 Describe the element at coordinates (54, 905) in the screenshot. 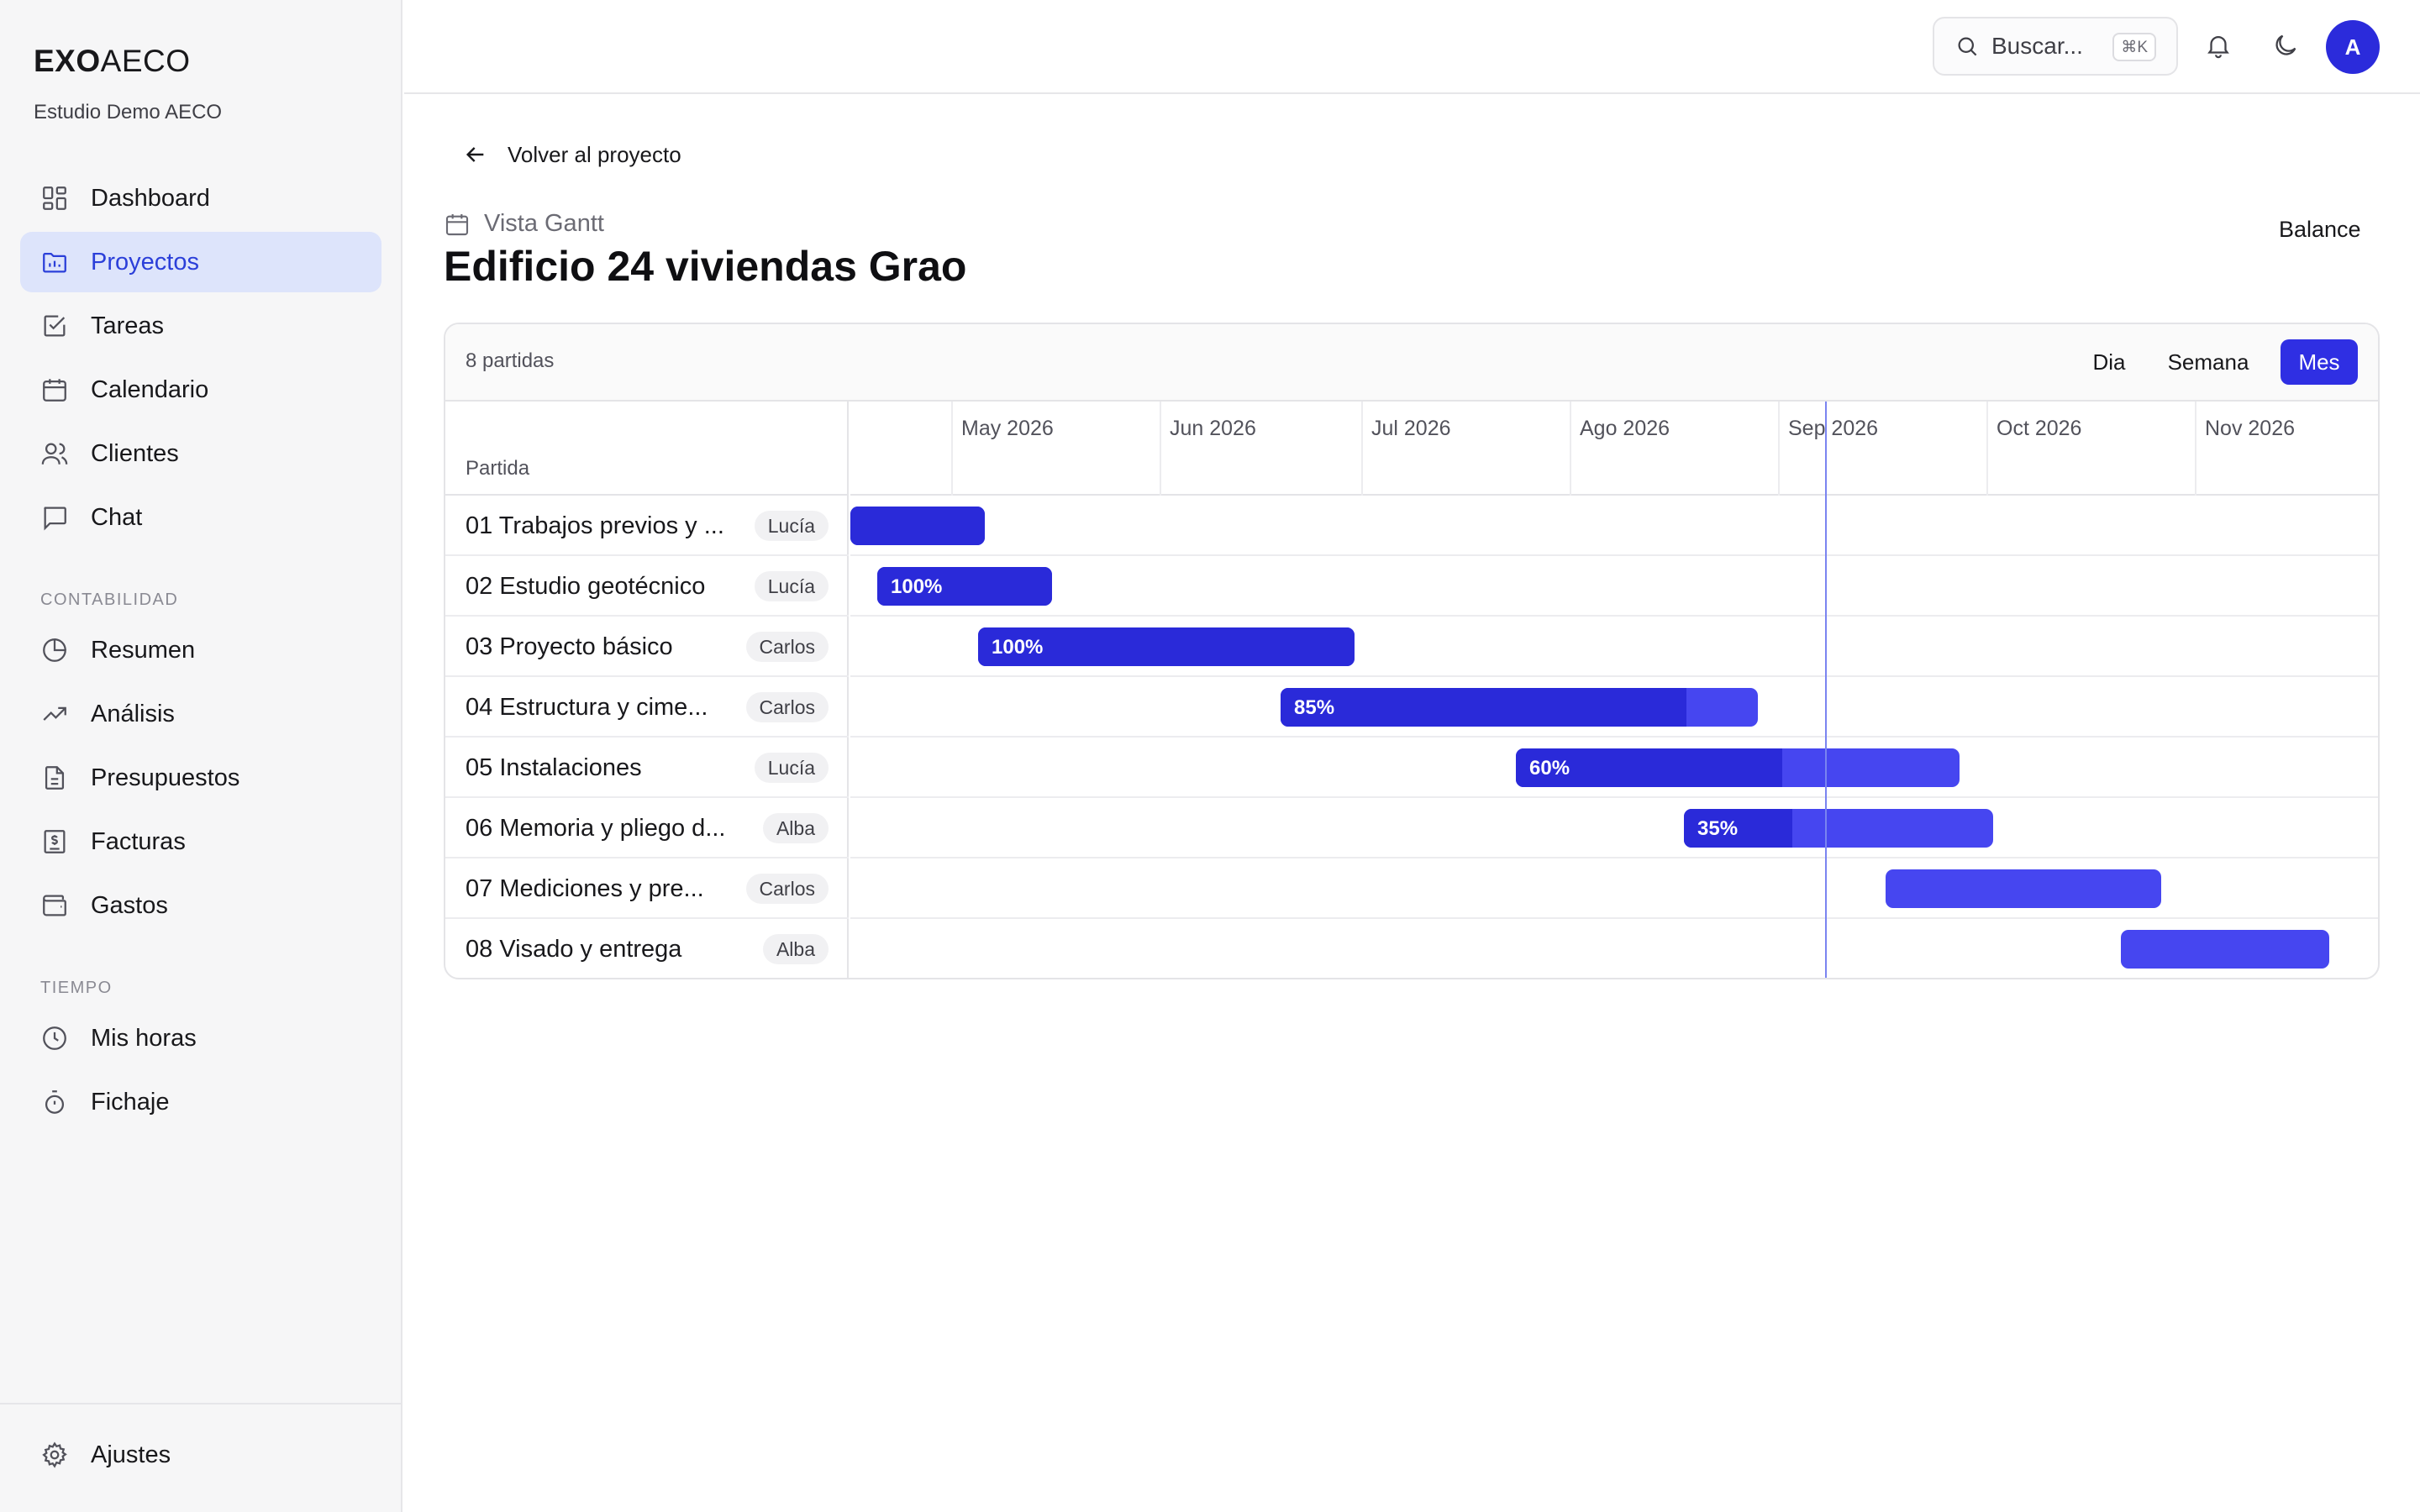

I see `wallet-icon` at that location.